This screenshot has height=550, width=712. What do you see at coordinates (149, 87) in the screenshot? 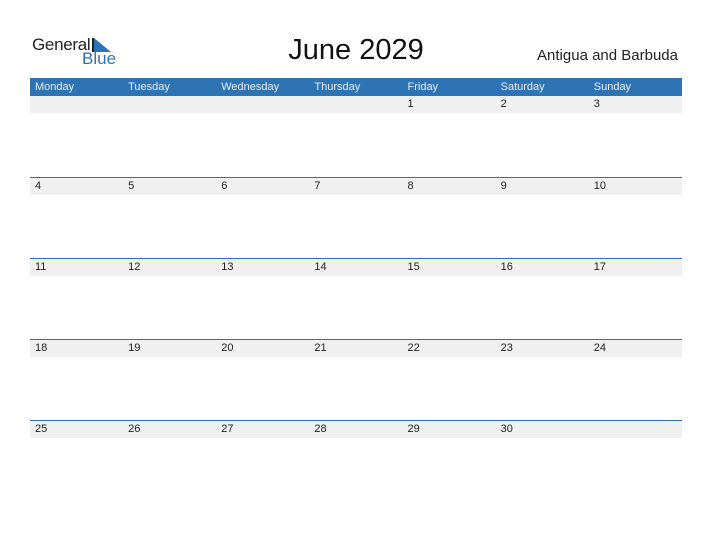
I see `weekday-label: Tuesday` at bounding box center [149, 87].